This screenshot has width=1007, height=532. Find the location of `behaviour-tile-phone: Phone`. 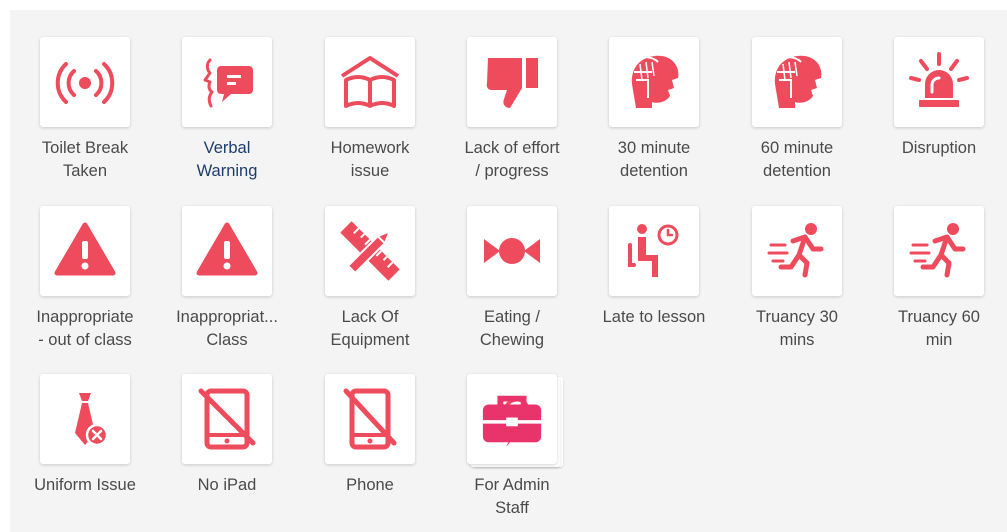

behaviour-tile-phone: Phone is located at coordinates (370, 453).